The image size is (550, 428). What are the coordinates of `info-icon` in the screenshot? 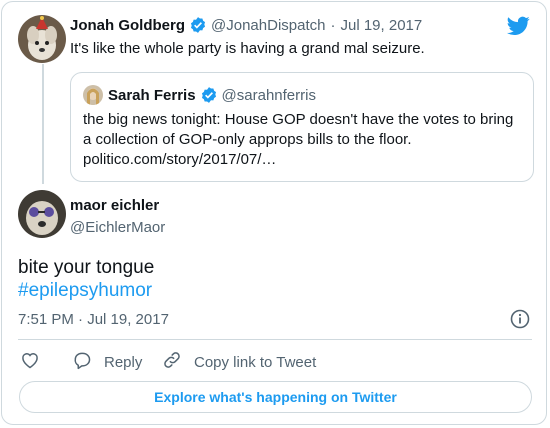 It's located at (520, 321).